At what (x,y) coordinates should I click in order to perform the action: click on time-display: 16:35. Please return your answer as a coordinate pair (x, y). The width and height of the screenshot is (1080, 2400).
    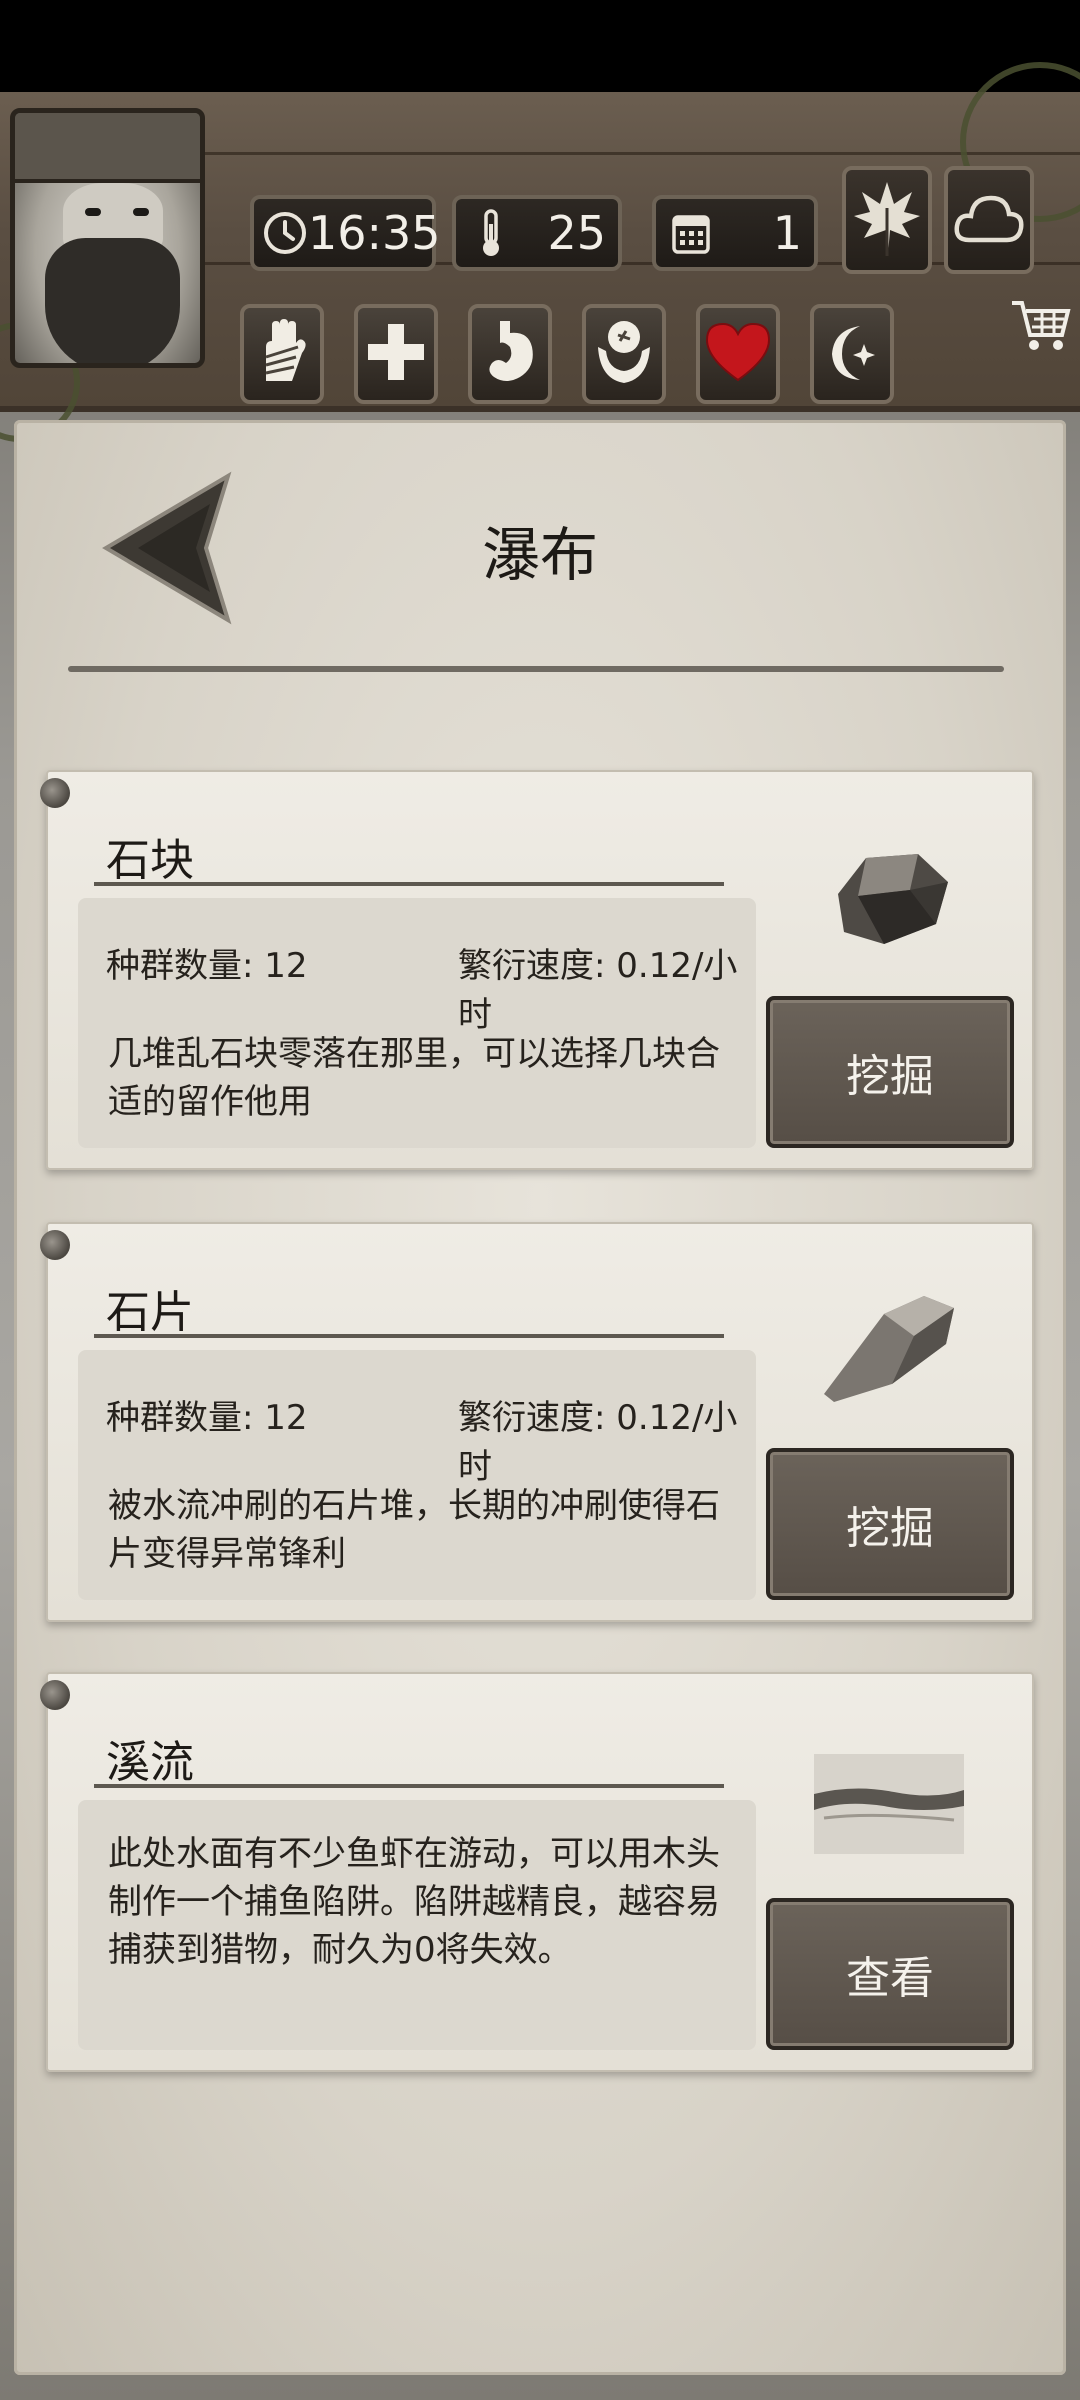
    Looking at the image, I should click on (345, 233).